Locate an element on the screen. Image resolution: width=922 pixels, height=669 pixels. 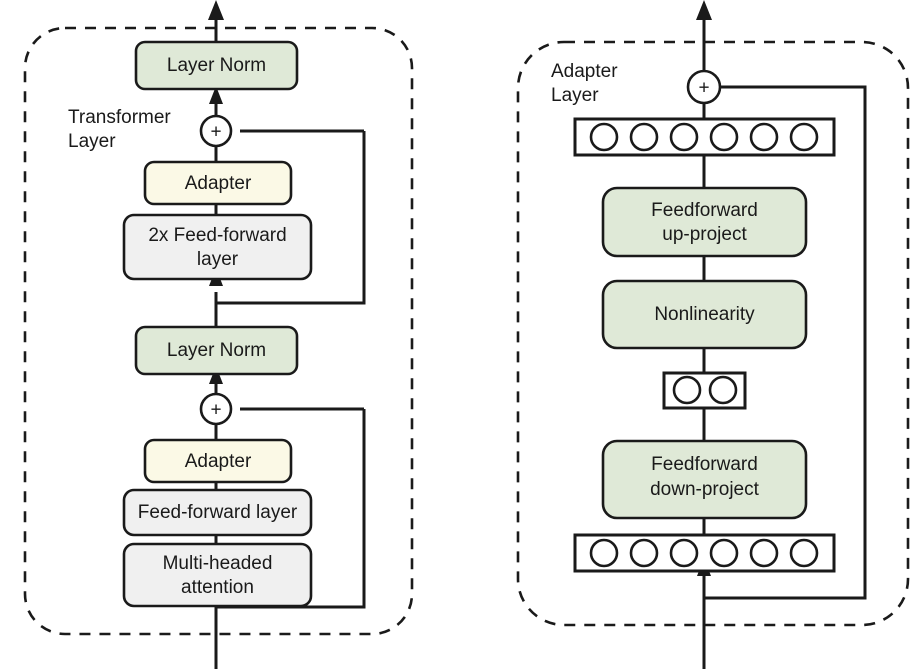
node-add-upper: + is located at coordinates (216, 131).